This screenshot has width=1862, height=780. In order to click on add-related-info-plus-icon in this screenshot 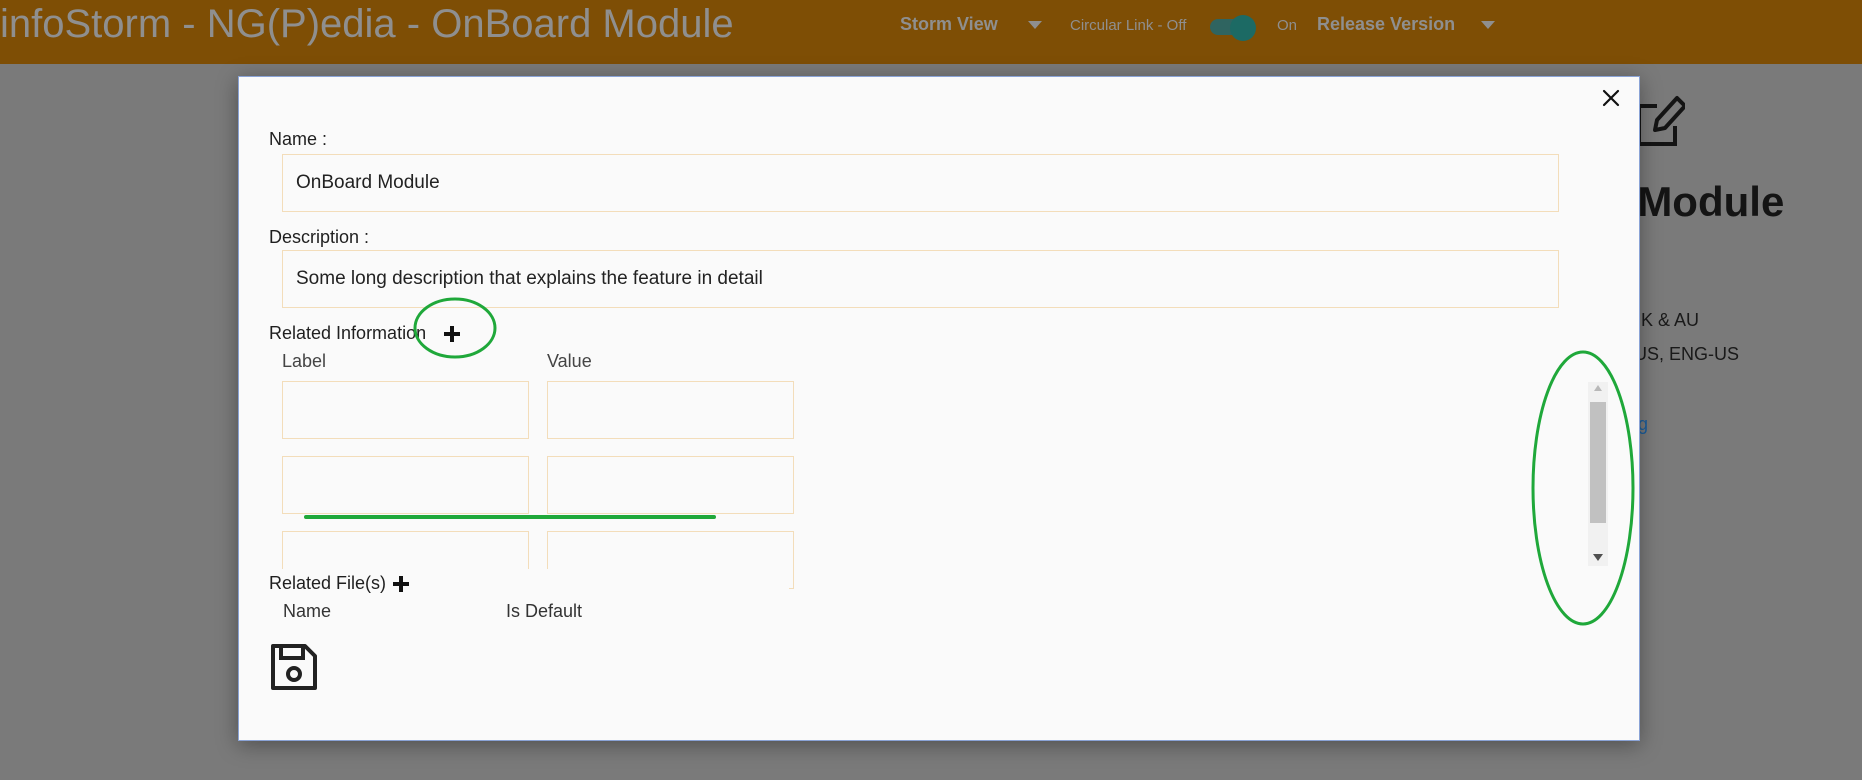, I will do `click(452, 334)`.